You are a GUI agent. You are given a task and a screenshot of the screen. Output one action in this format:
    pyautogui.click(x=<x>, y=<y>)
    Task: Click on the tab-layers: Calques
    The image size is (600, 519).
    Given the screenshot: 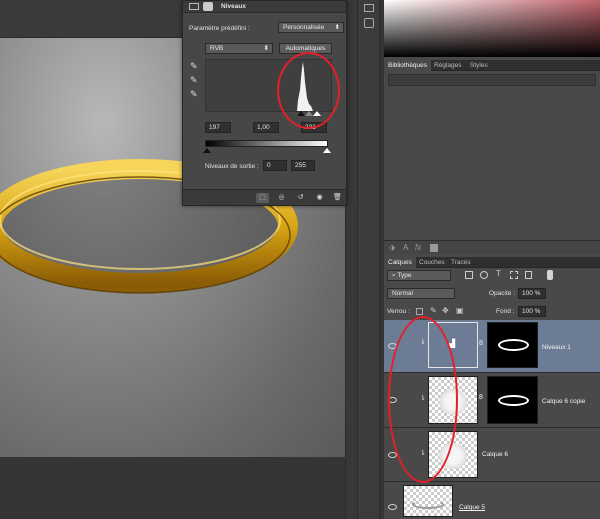 What is the action you would take?
    pyautogui.click(x=400, y=262)
    